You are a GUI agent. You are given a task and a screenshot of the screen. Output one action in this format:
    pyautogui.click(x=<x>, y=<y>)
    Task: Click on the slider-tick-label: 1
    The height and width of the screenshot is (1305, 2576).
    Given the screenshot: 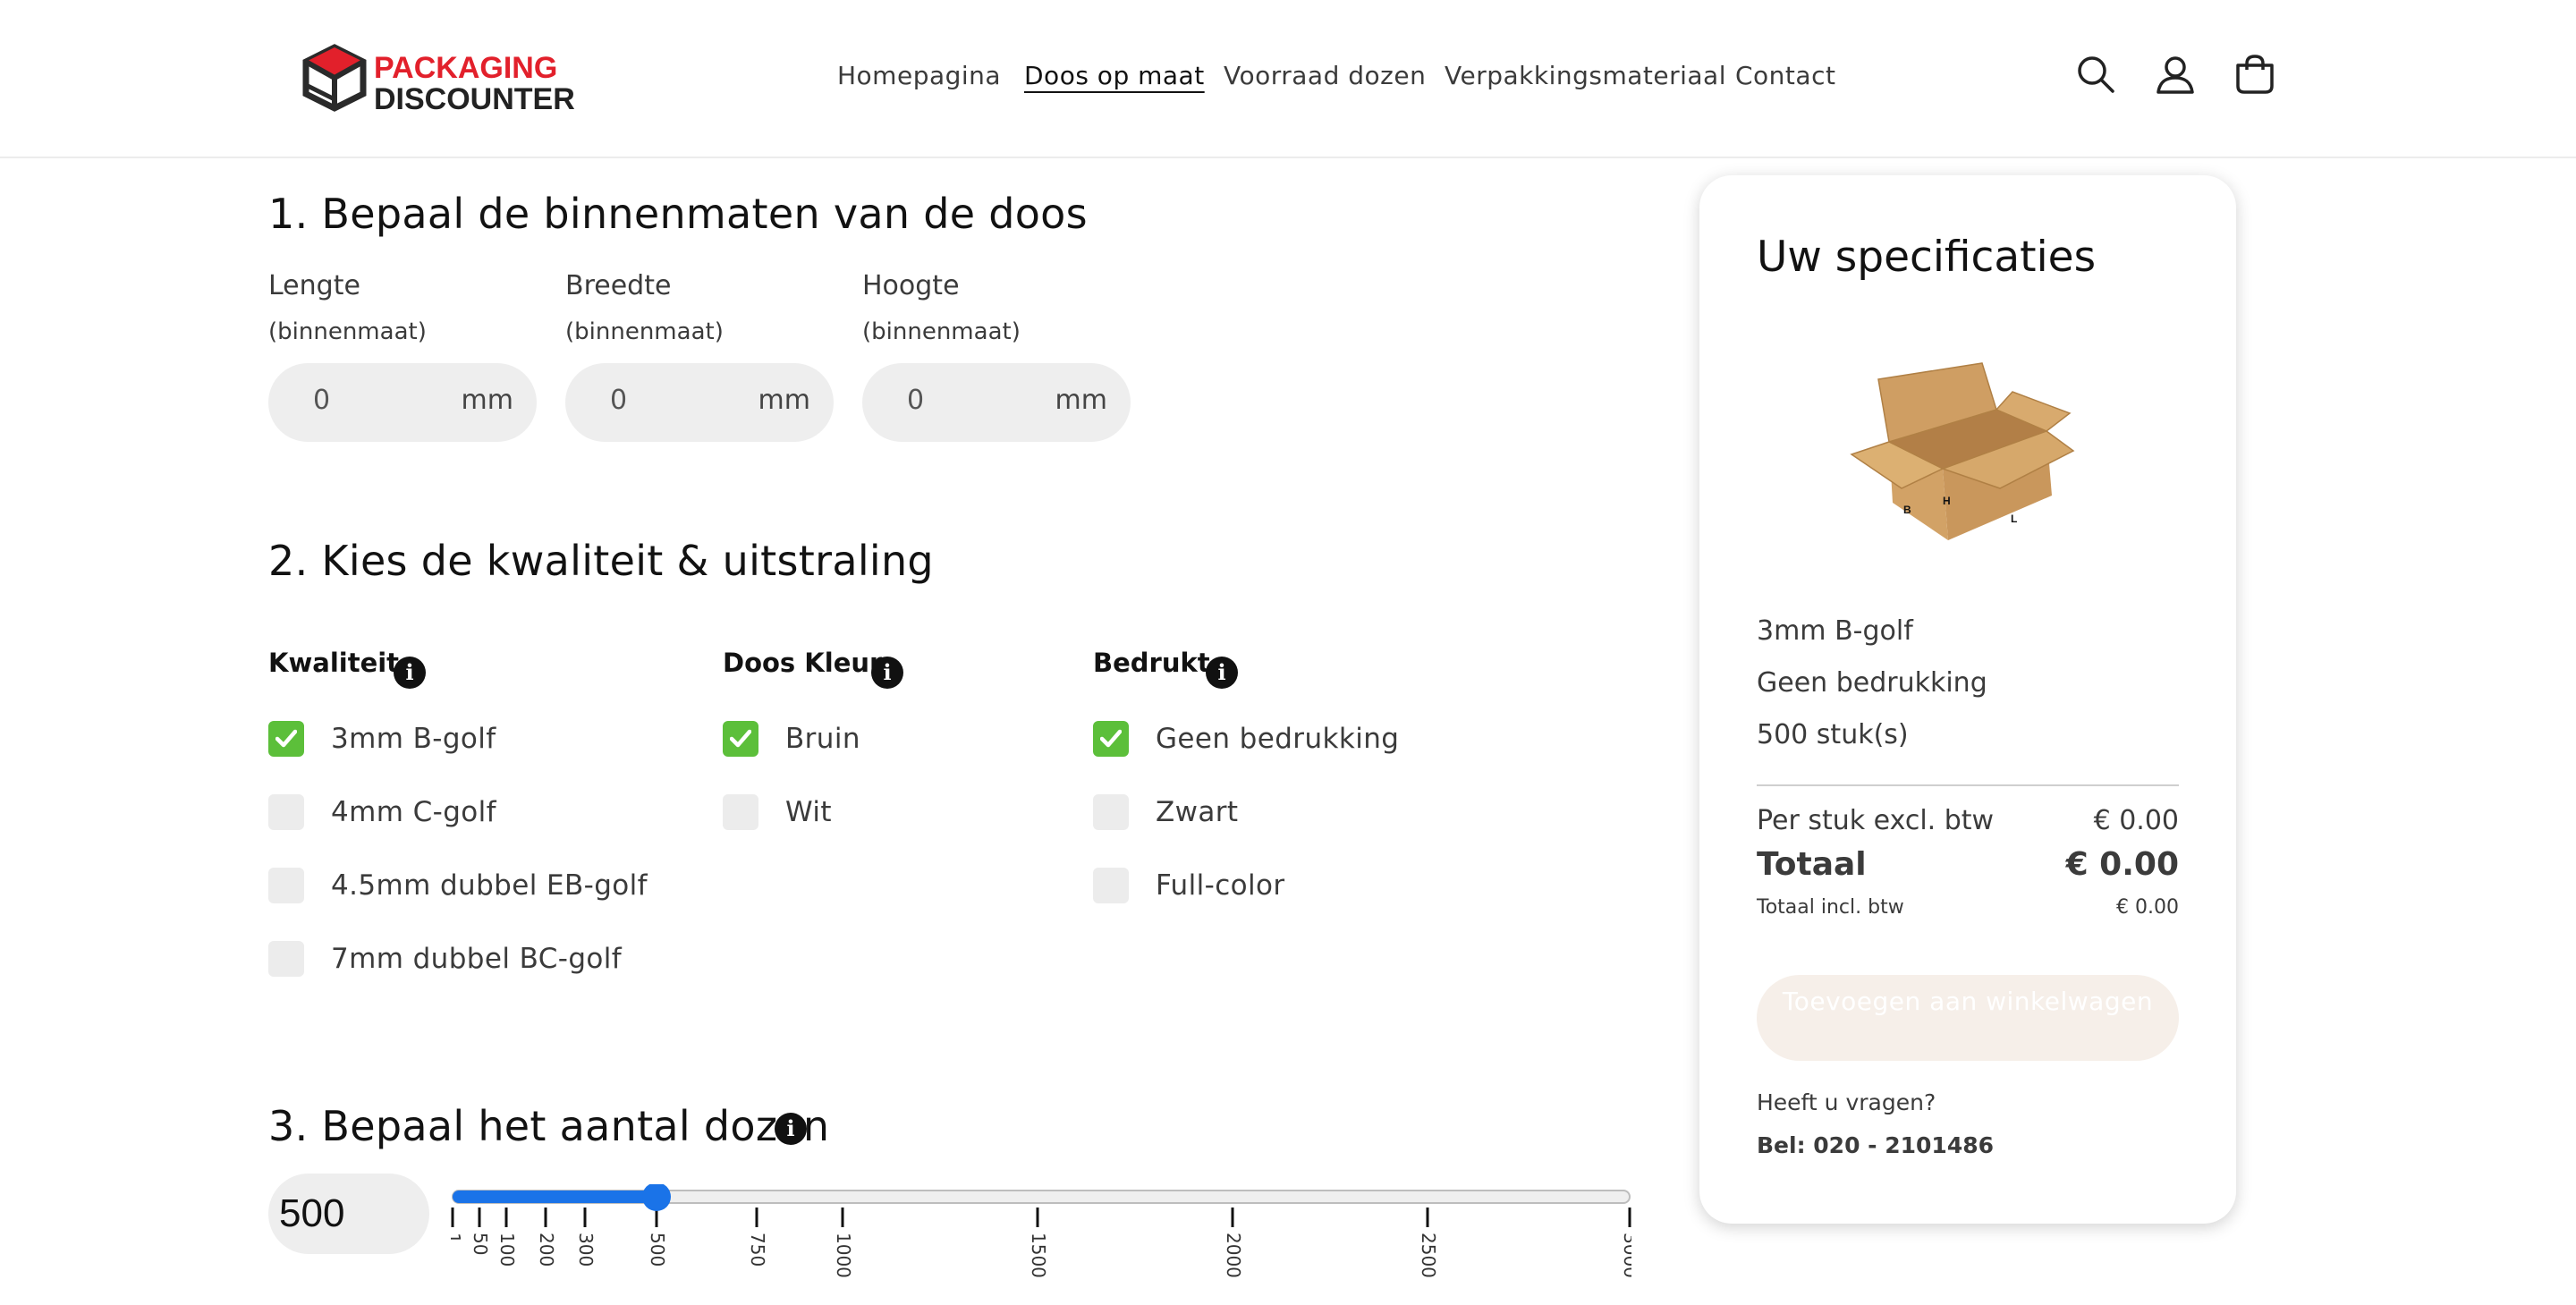 What is the action you would take?
    pyautogui.click(x=457, y=1238)
    